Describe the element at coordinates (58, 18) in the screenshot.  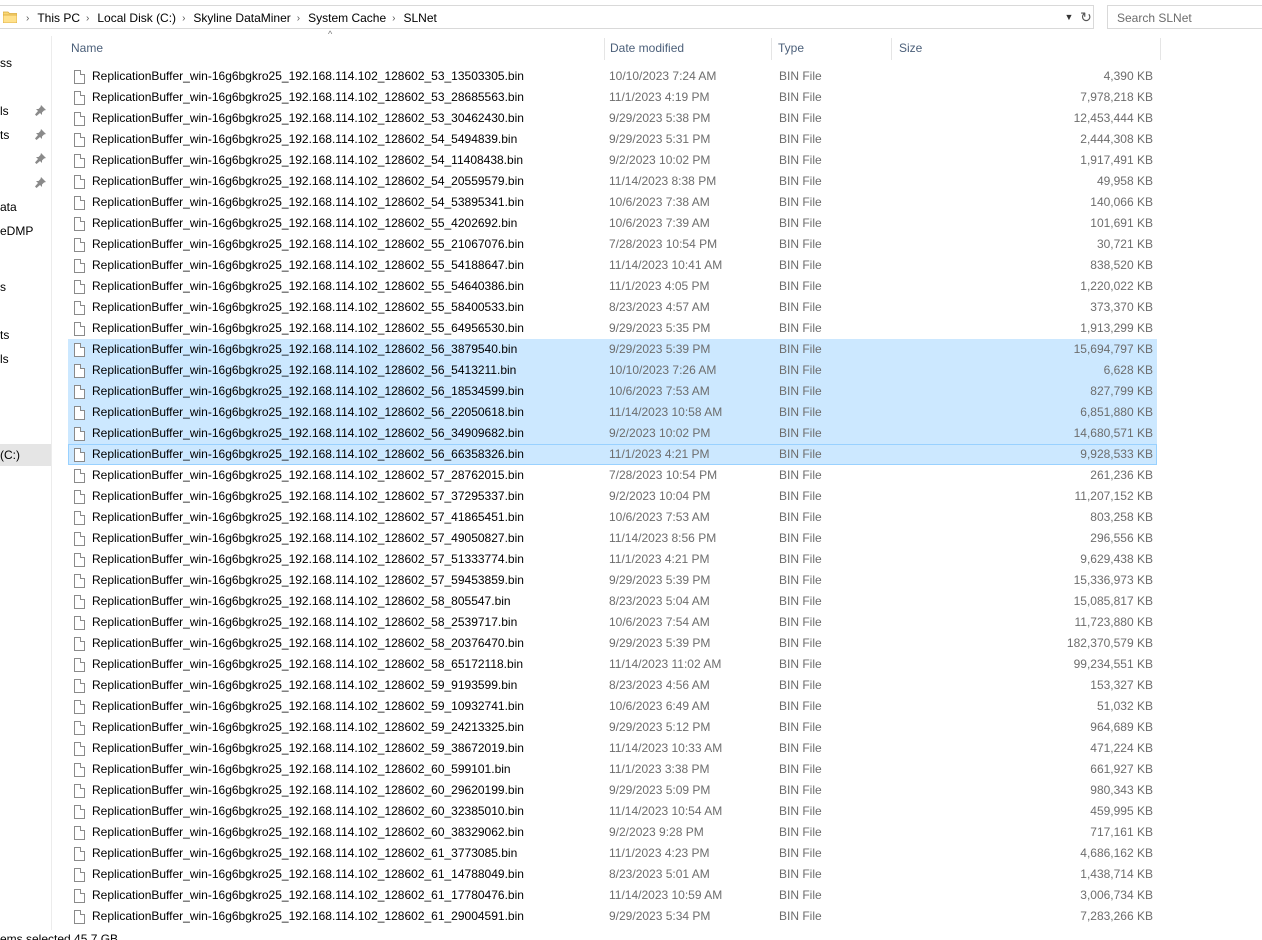
I see `breadcrumb-item: This PC` at that location.